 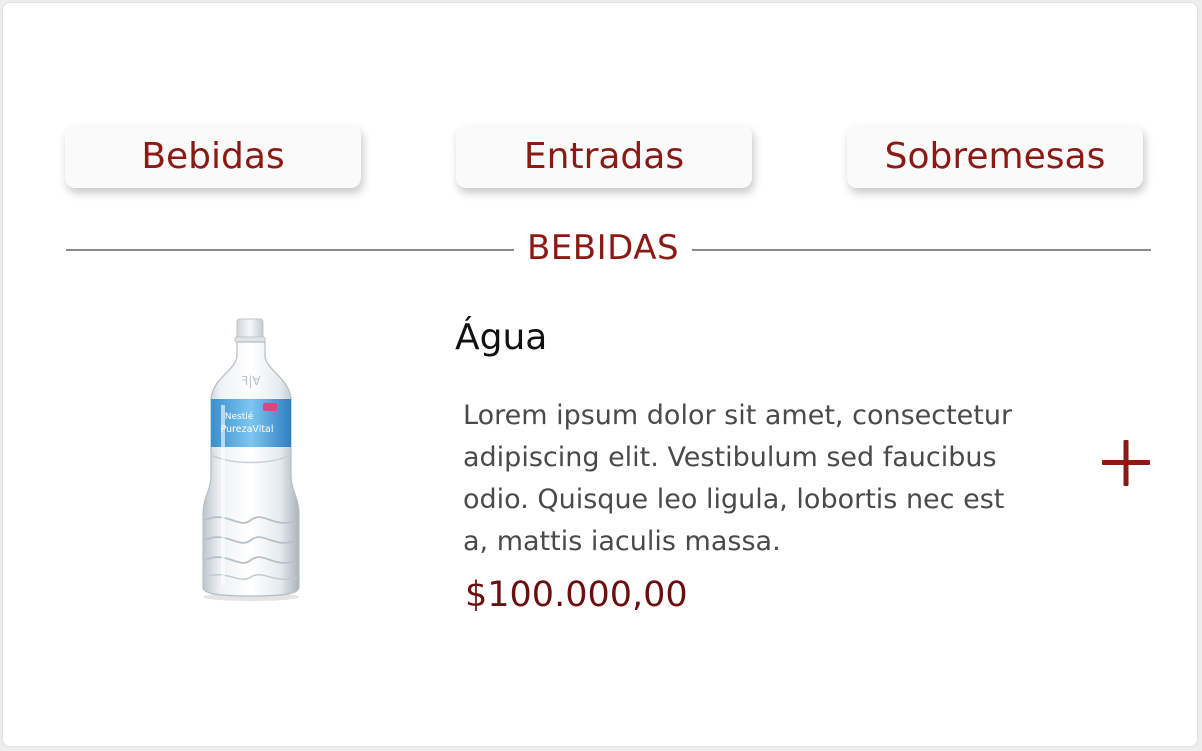 What do you see at coordinates (730, 457) in the screenshot?
I see `description-line: adipiscing elit. Vestibulum sed faucibus` at bounding box center [730, 457].